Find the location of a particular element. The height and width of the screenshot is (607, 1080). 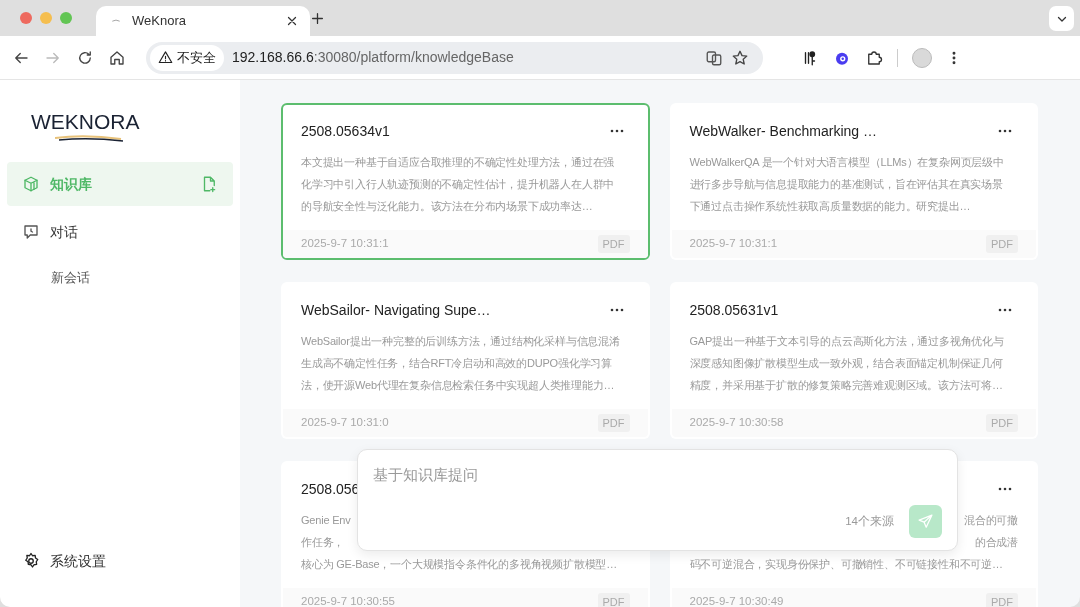

description-line: 深度感知图像扩散模型生成一致外观，结合表面锚定机制保证几何 is located at coordinates (846, 363).